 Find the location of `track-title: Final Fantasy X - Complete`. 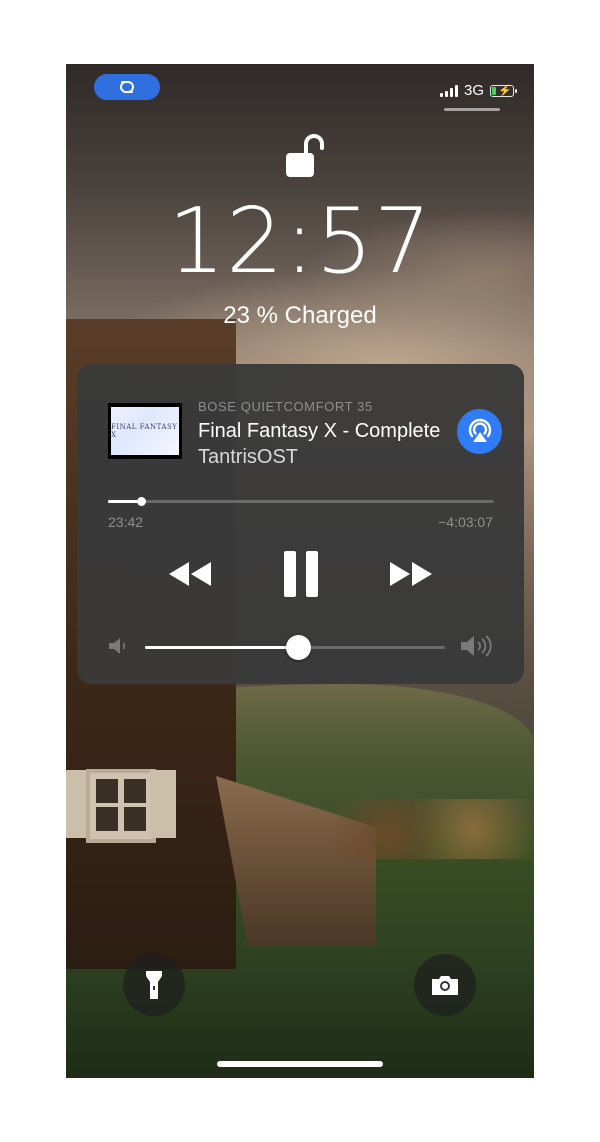

track-title: Final Fantasy X - Complete is located at coordinates (319, 431).